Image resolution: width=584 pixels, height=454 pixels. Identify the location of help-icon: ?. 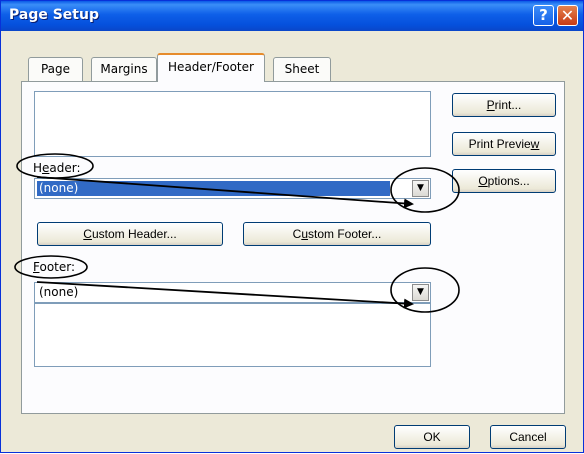
(543, 15).